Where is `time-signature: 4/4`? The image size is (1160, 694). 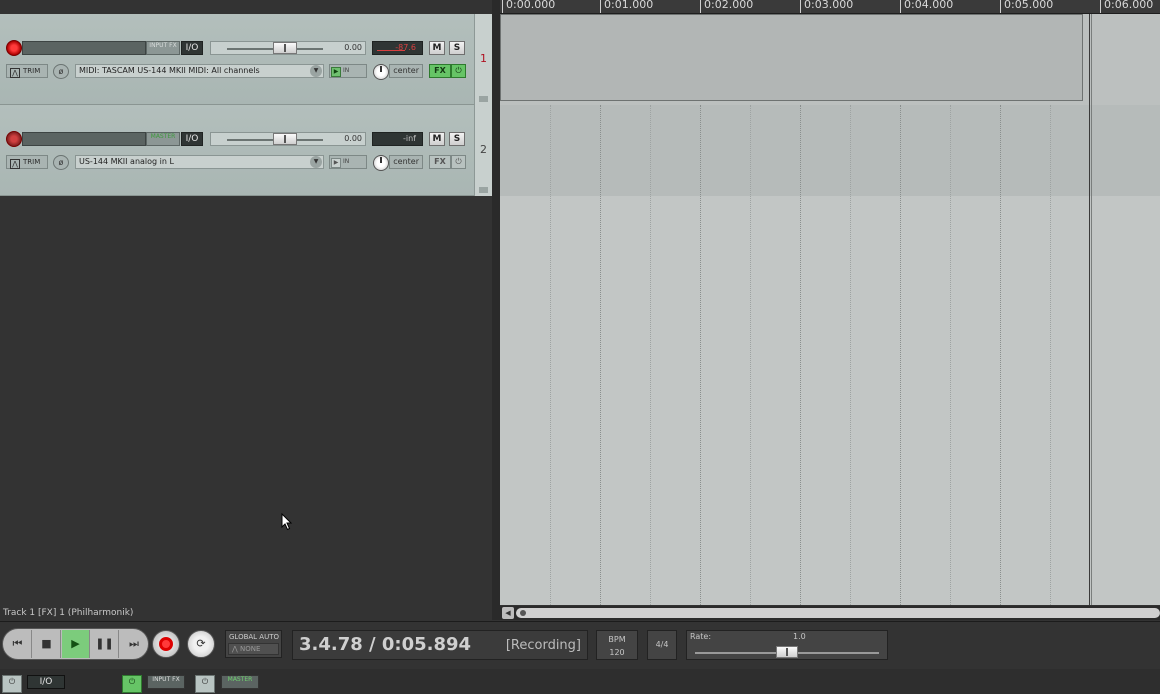 time-signature: 4/4 is located at coordinates (662, 645).